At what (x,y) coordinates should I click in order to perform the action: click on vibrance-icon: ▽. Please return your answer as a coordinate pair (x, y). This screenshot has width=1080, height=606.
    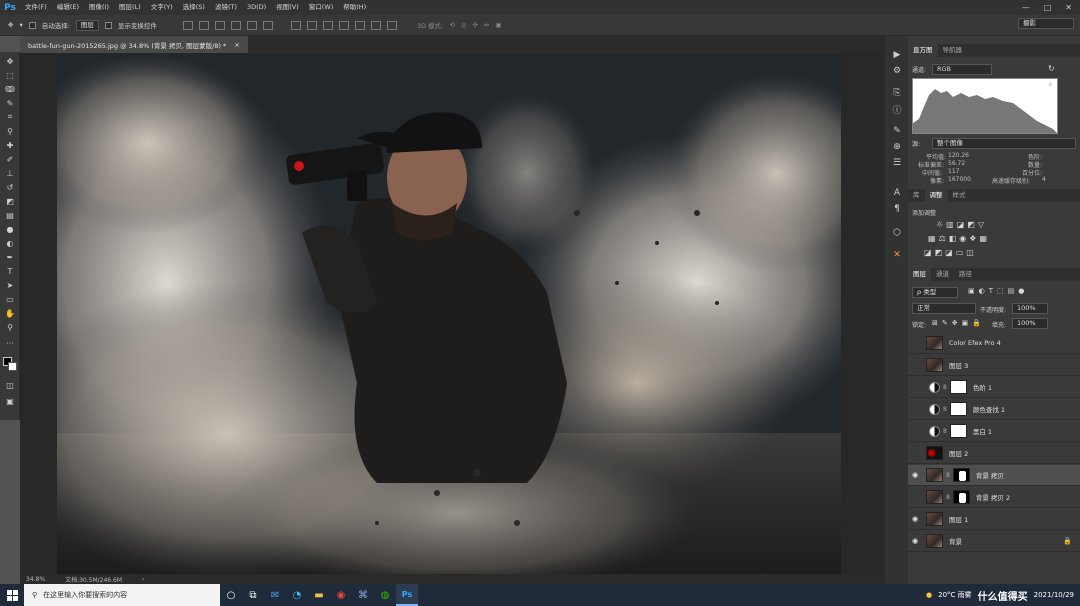
    Looking at the image, I should click on (981, 224).